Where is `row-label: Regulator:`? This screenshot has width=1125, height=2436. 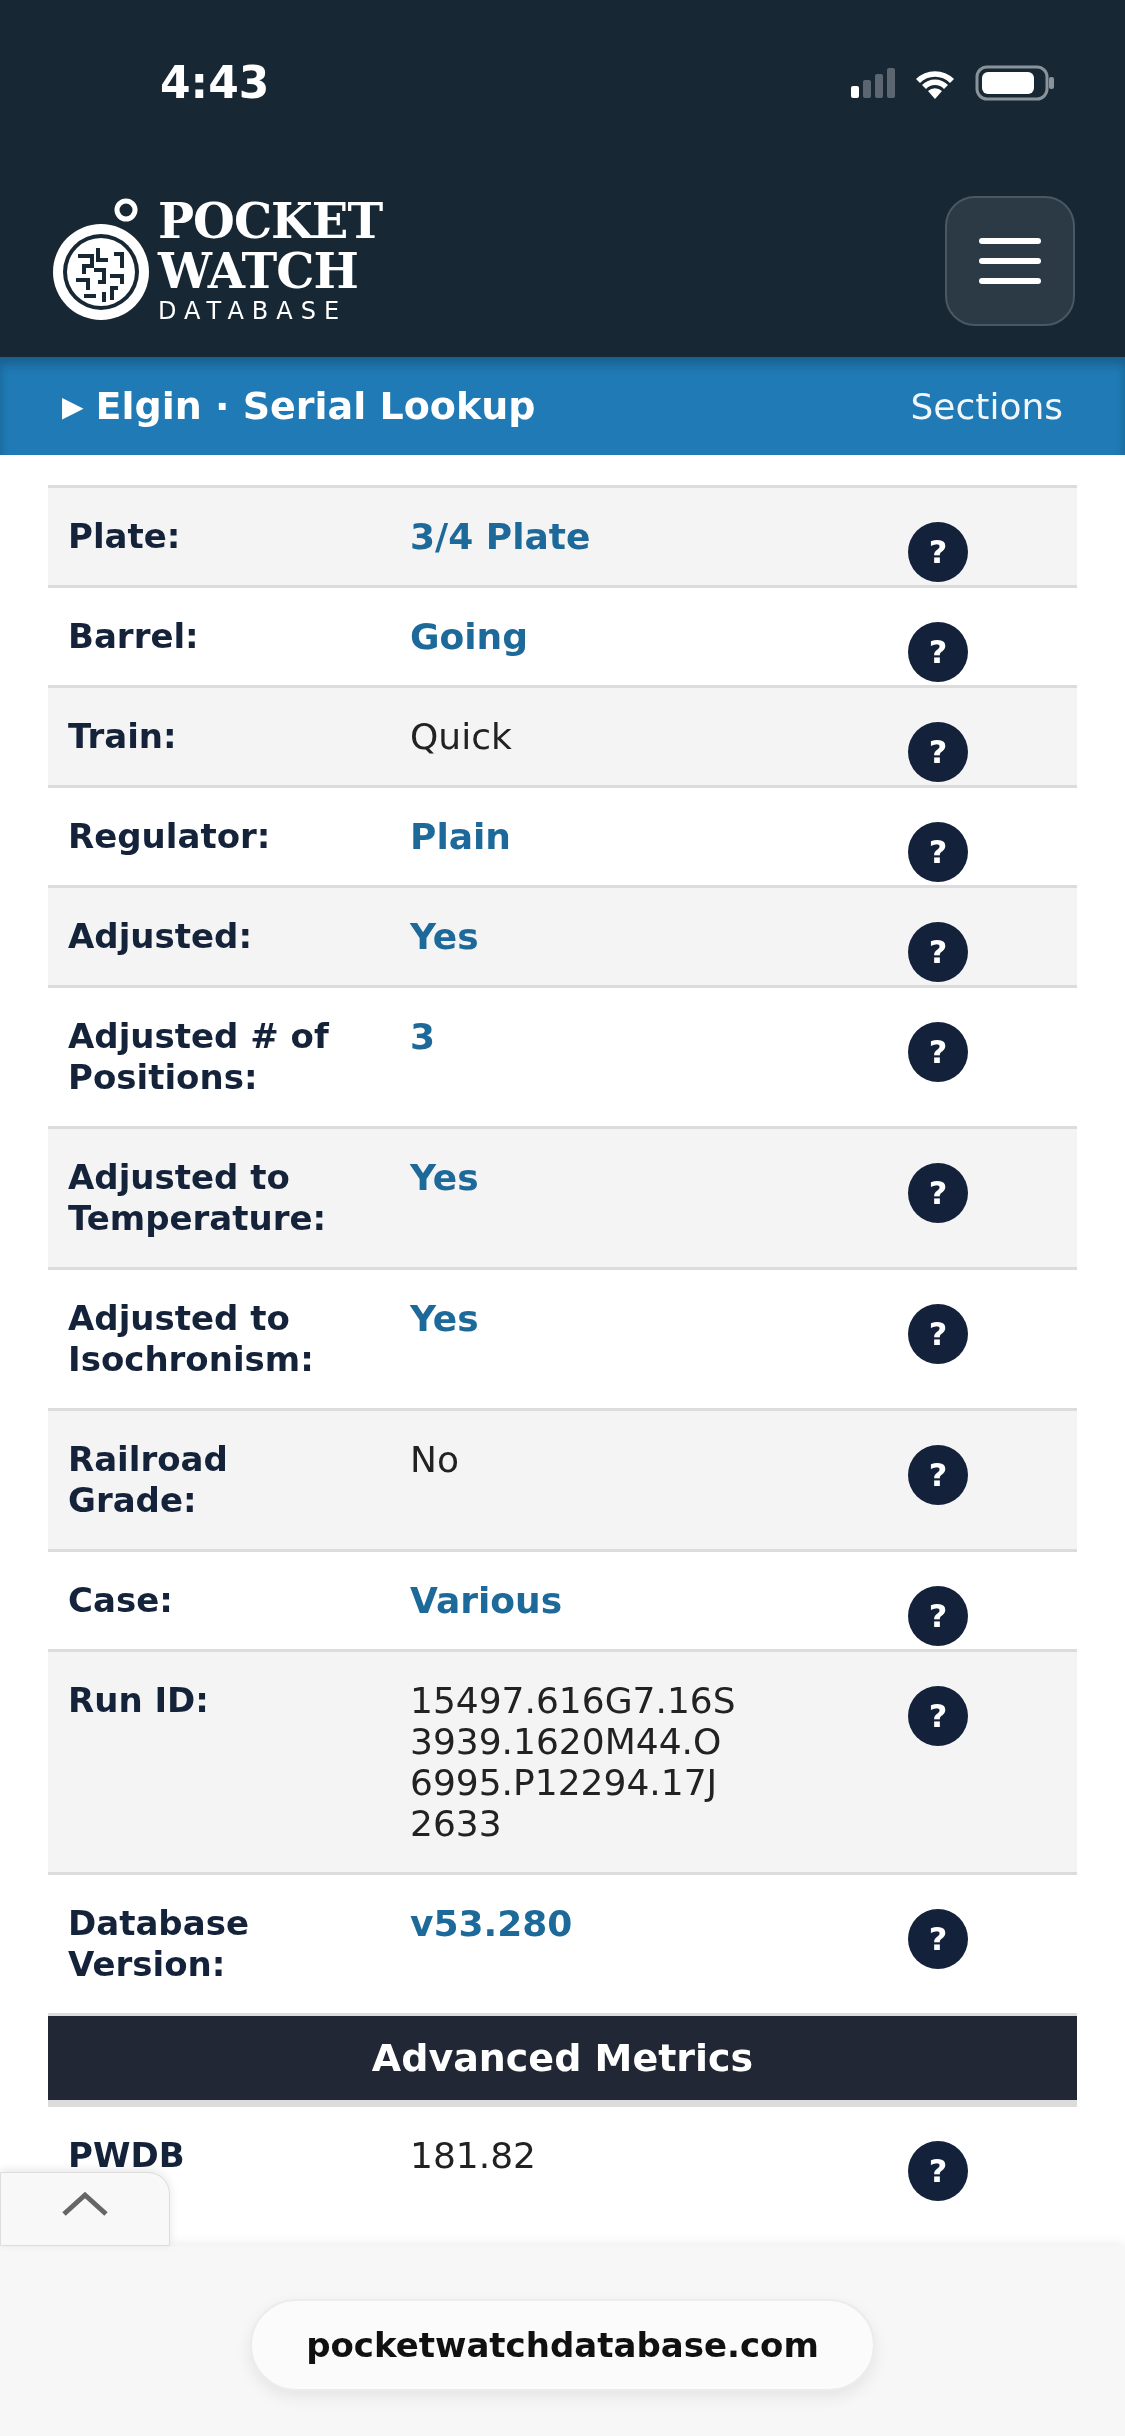 row-label: Regulator: is located at coordinates (170, 836).